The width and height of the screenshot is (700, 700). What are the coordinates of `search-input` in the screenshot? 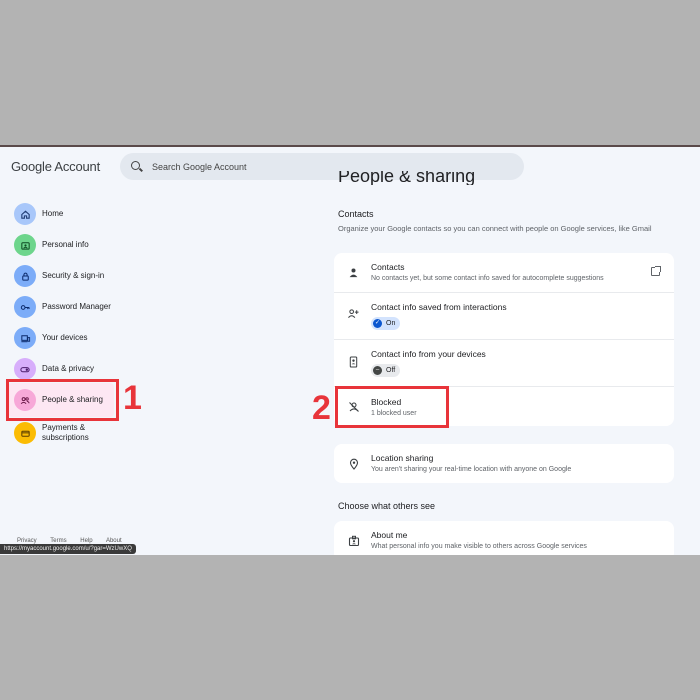 It's located at (322, 166).